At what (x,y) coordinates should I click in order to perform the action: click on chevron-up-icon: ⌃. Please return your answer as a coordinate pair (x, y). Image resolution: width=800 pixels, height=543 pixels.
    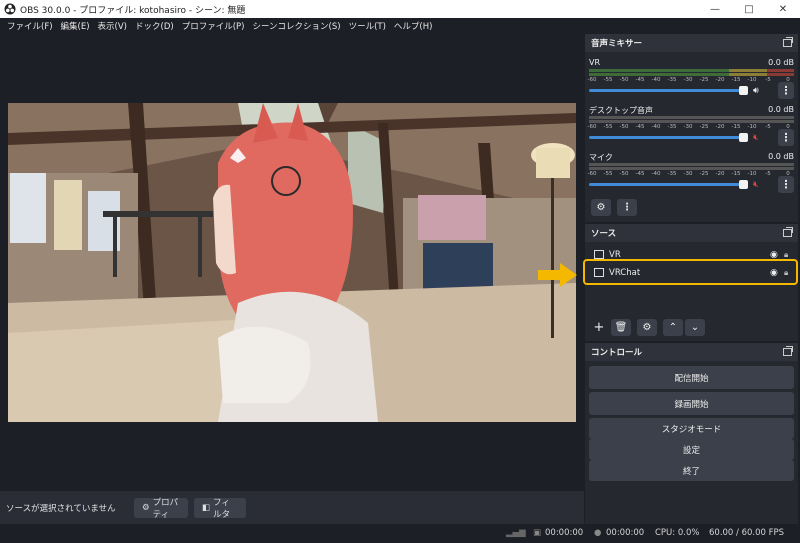
    Looking at the image, I should click on (673, 327).